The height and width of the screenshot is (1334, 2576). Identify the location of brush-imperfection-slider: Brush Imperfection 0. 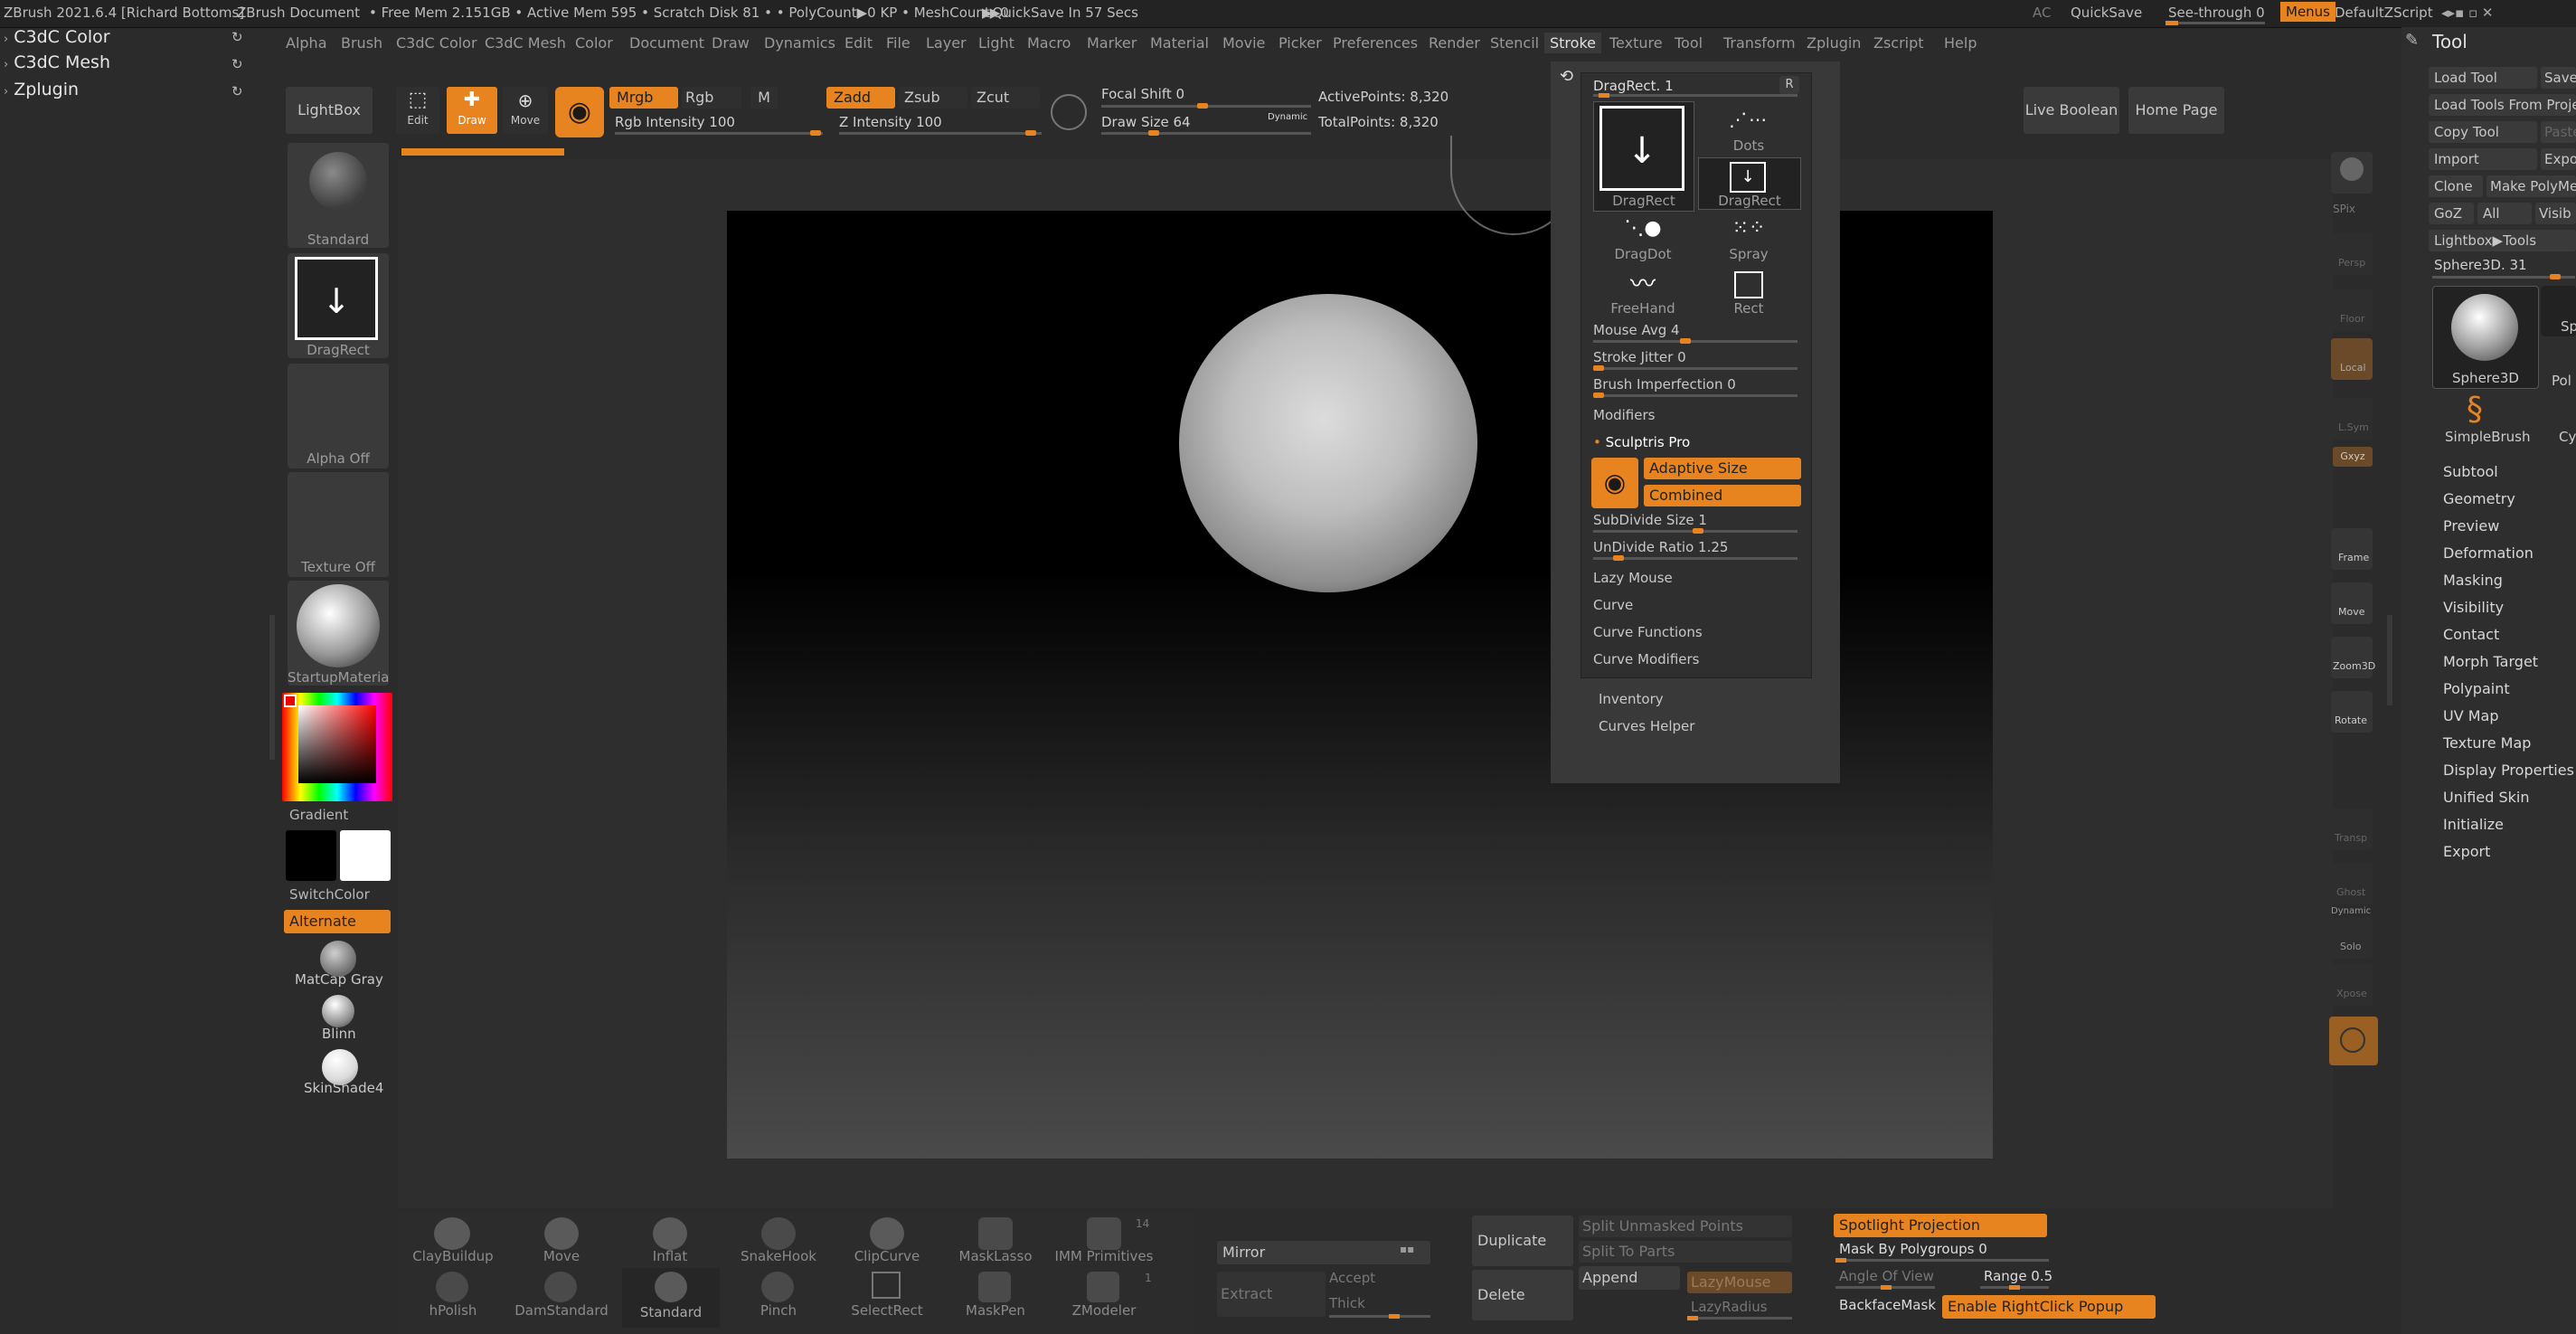
(1664, 384).